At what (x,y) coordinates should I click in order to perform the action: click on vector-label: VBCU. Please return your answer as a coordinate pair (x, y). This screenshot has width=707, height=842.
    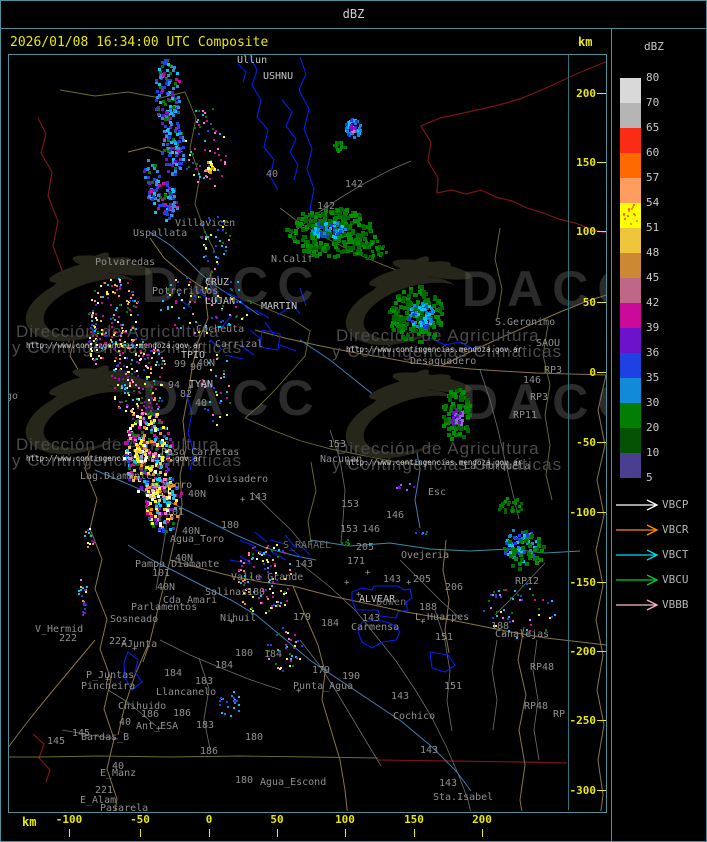
    Looking at the image, I should click on (675, 579).